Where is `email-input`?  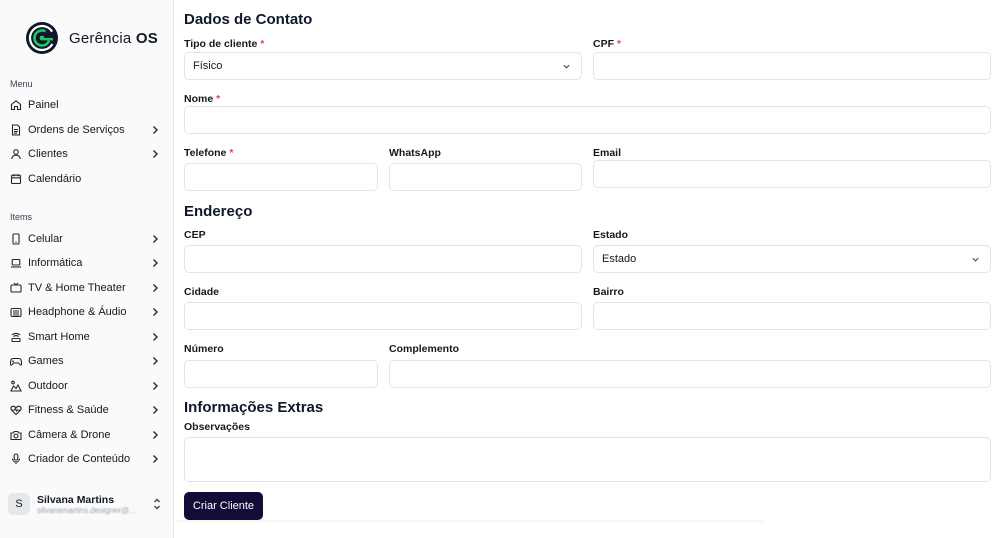
email-input is located at coordinates (792, 174).